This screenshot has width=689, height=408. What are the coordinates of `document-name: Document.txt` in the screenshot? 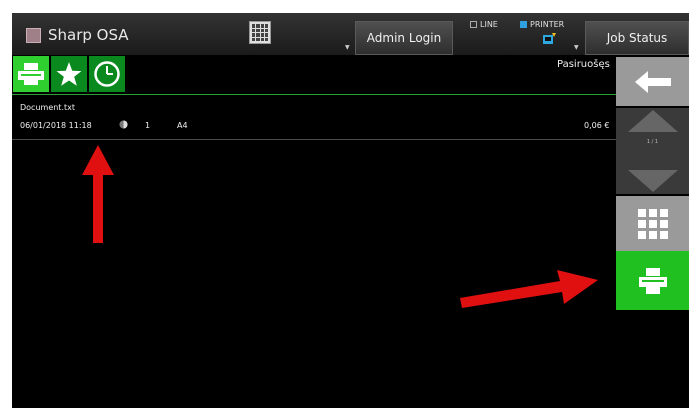 It's located at (47, 107).